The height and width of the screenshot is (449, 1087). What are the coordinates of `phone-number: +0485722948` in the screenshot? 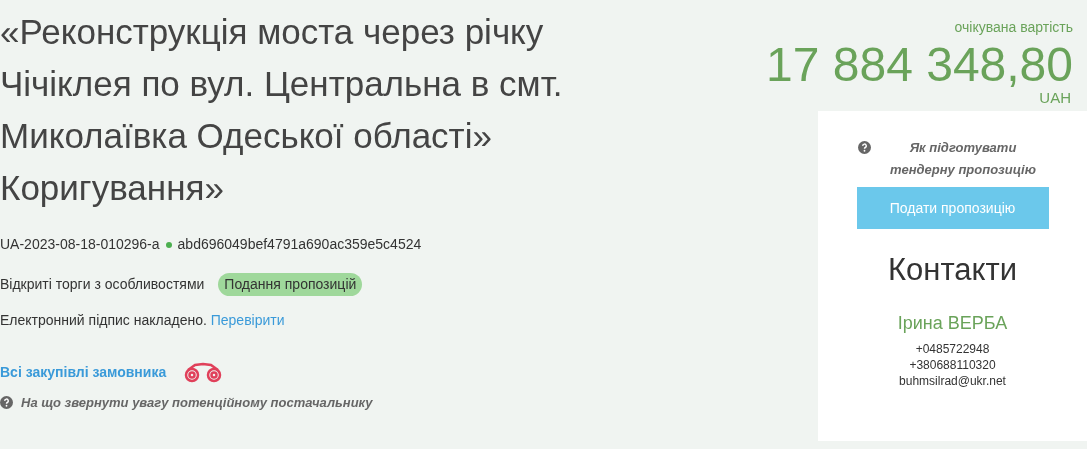 It's located at (952, 348).